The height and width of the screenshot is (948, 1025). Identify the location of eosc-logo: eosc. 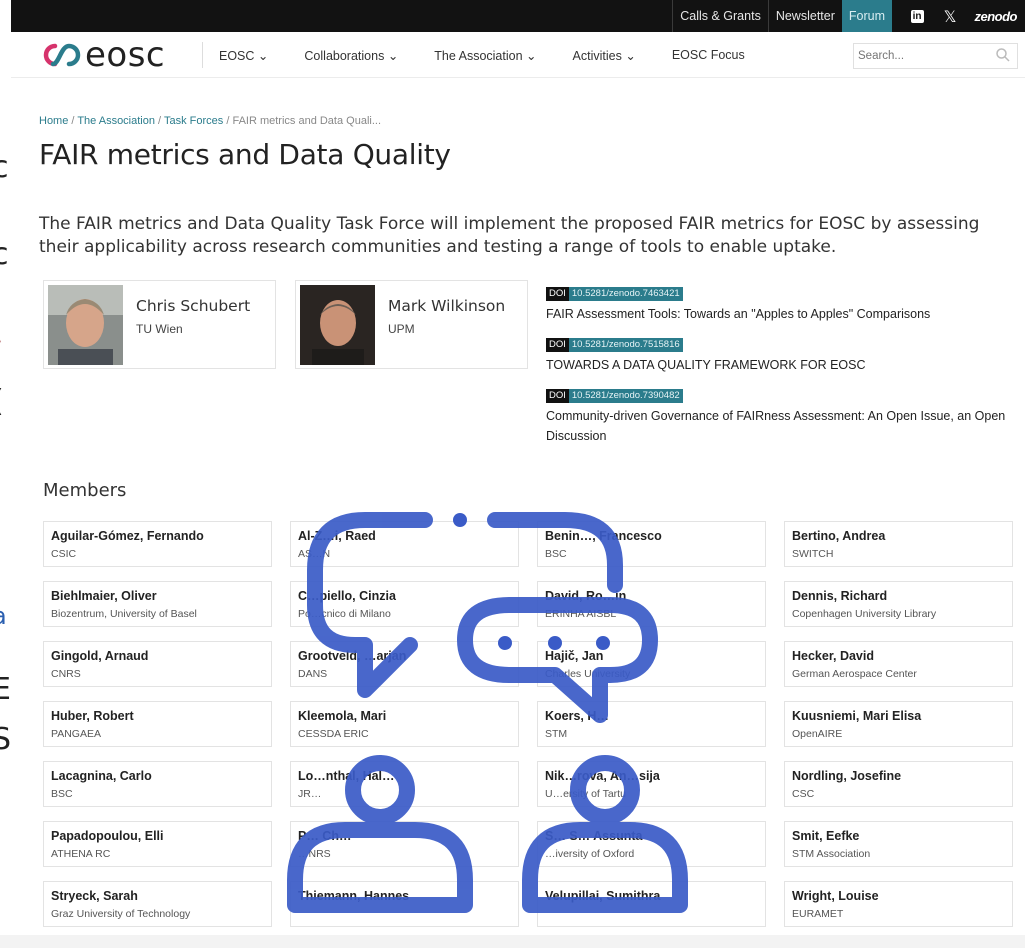
(103, 55).